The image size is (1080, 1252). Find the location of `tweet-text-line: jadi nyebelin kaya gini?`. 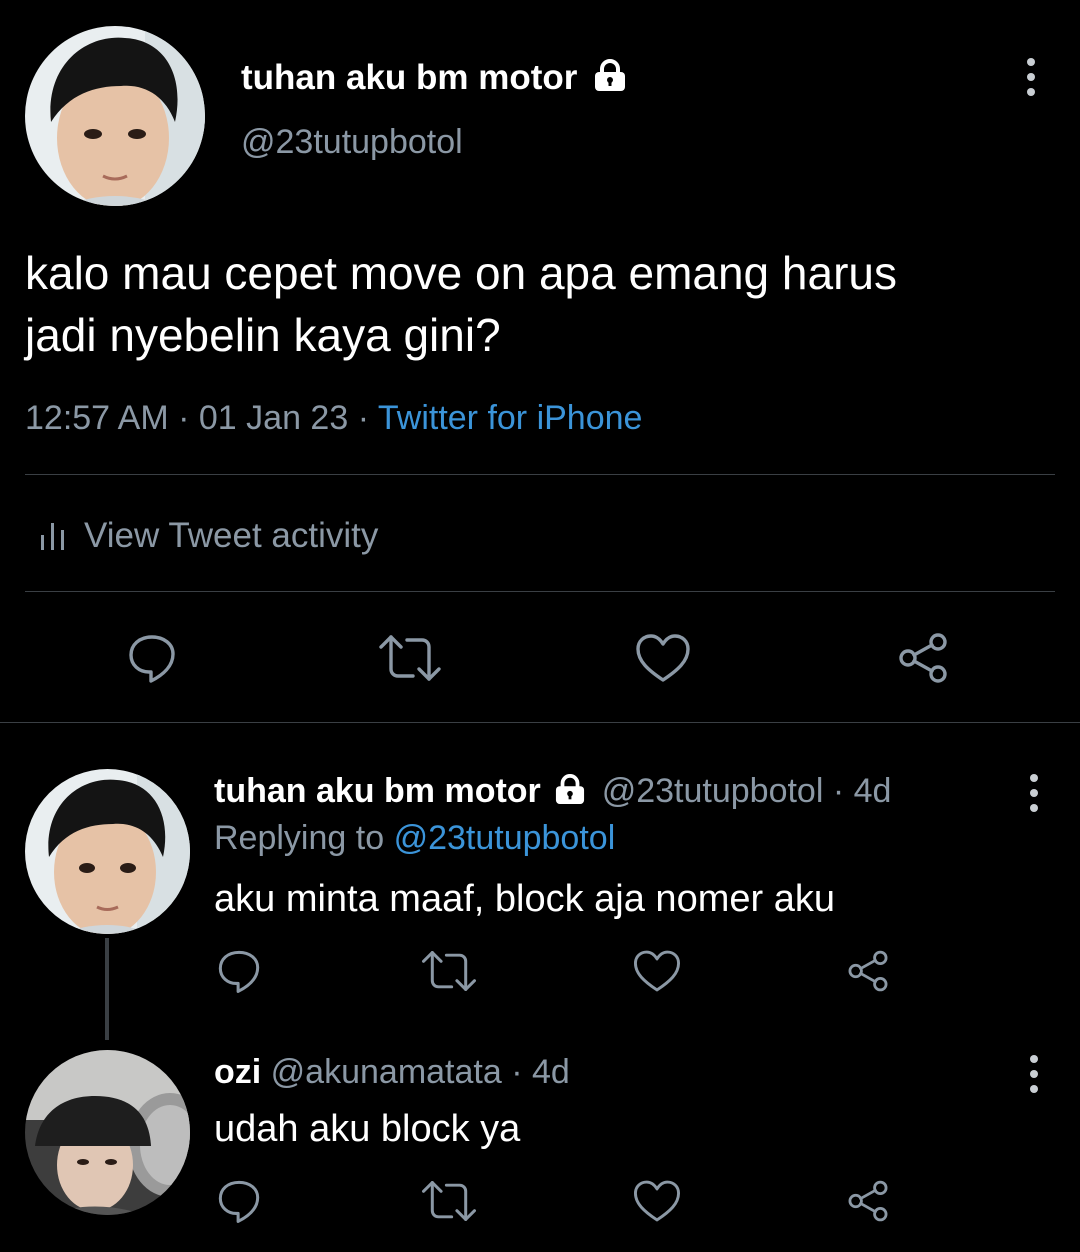

tweet-text-line: jadi nyebelin kaya gini? is located at coordinates (263, 335).